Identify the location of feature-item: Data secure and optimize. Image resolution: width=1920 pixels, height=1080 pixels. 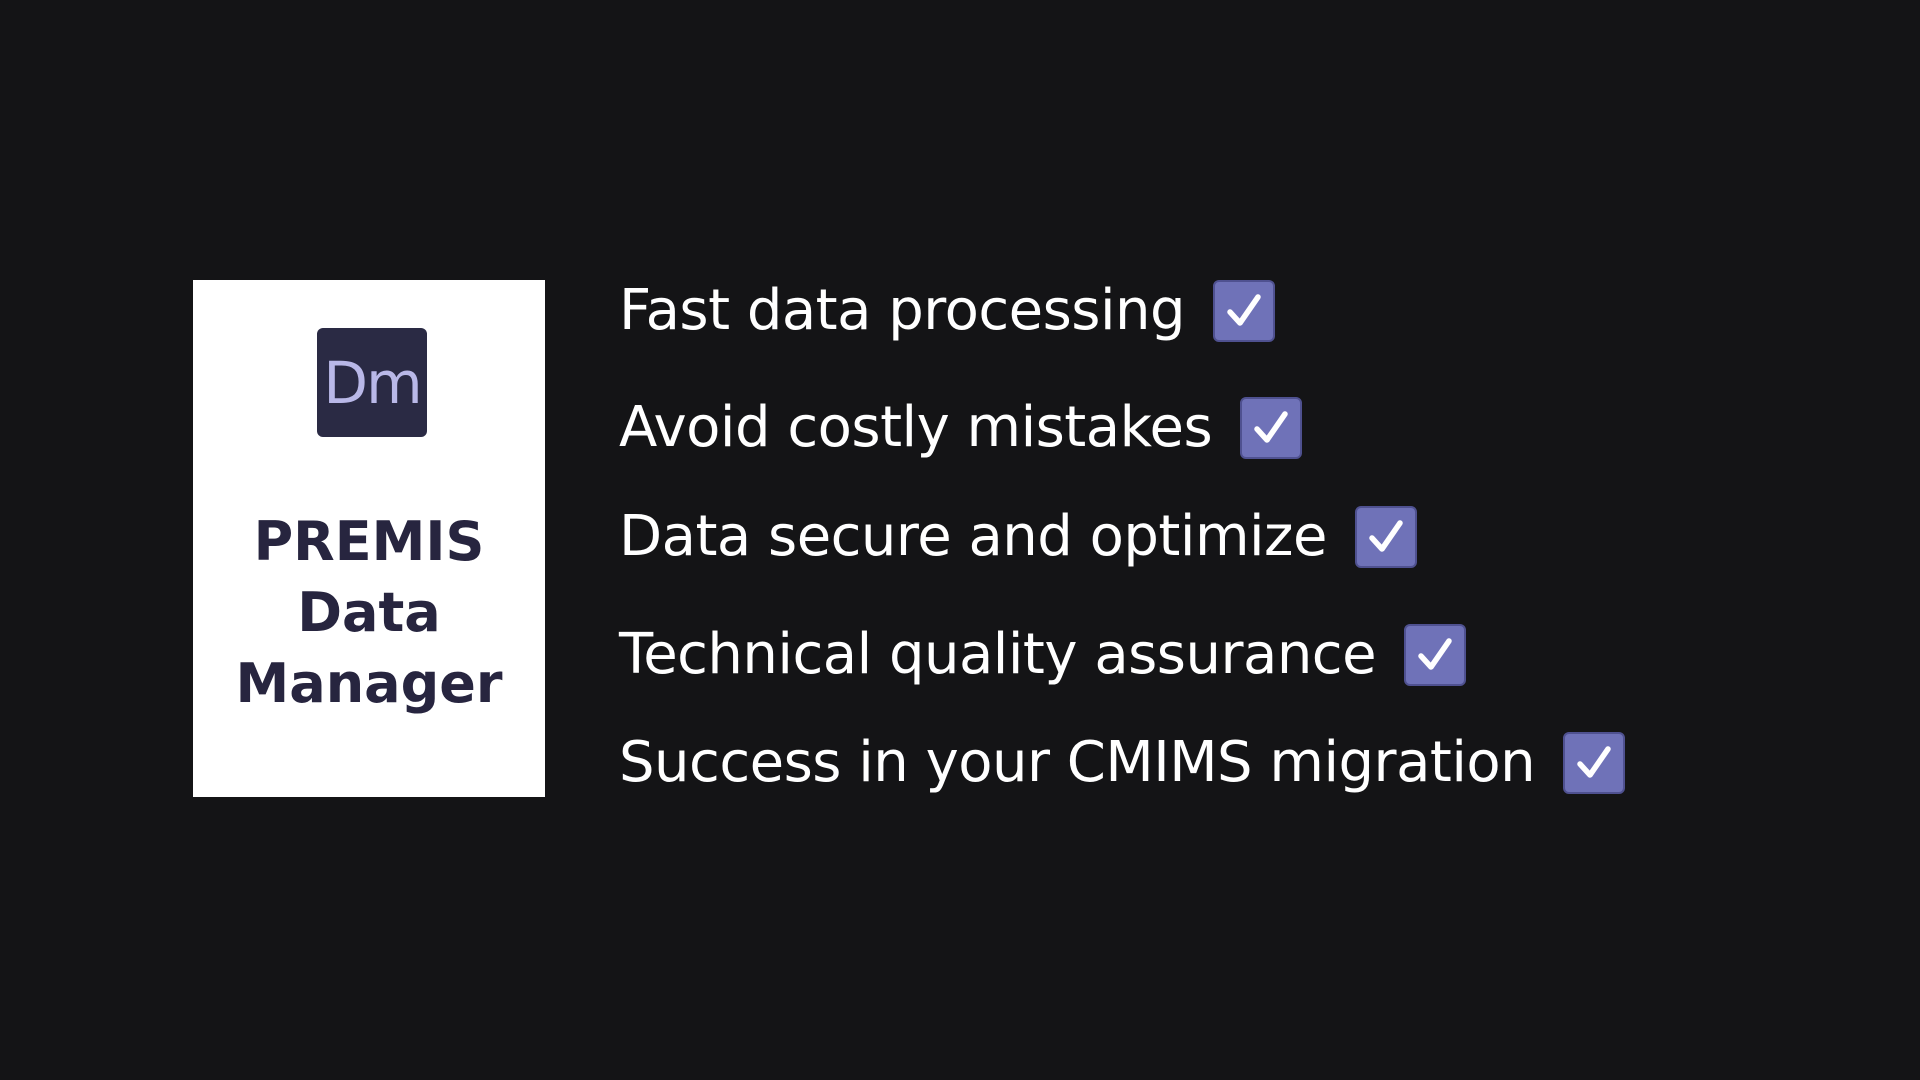
(1018, 537).